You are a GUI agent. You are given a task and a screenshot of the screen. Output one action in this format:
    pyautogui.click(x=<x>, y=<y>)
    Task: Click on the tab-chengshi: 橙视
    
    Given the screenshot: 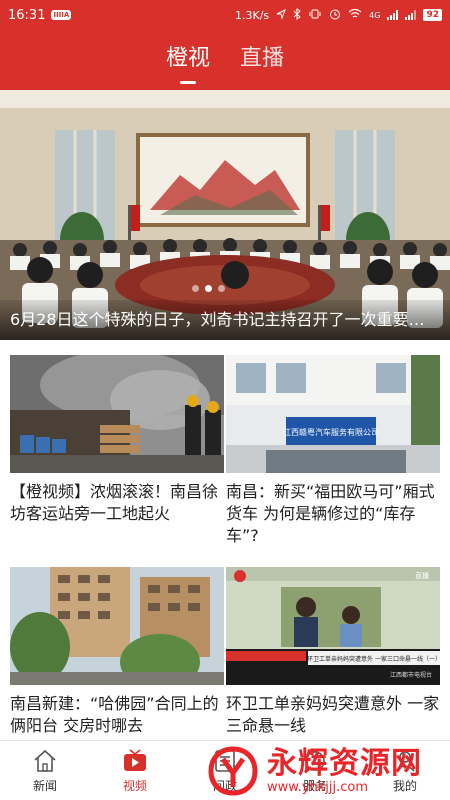 What is the action you would take?
    pyautogui.click(x=188, y=62)
    